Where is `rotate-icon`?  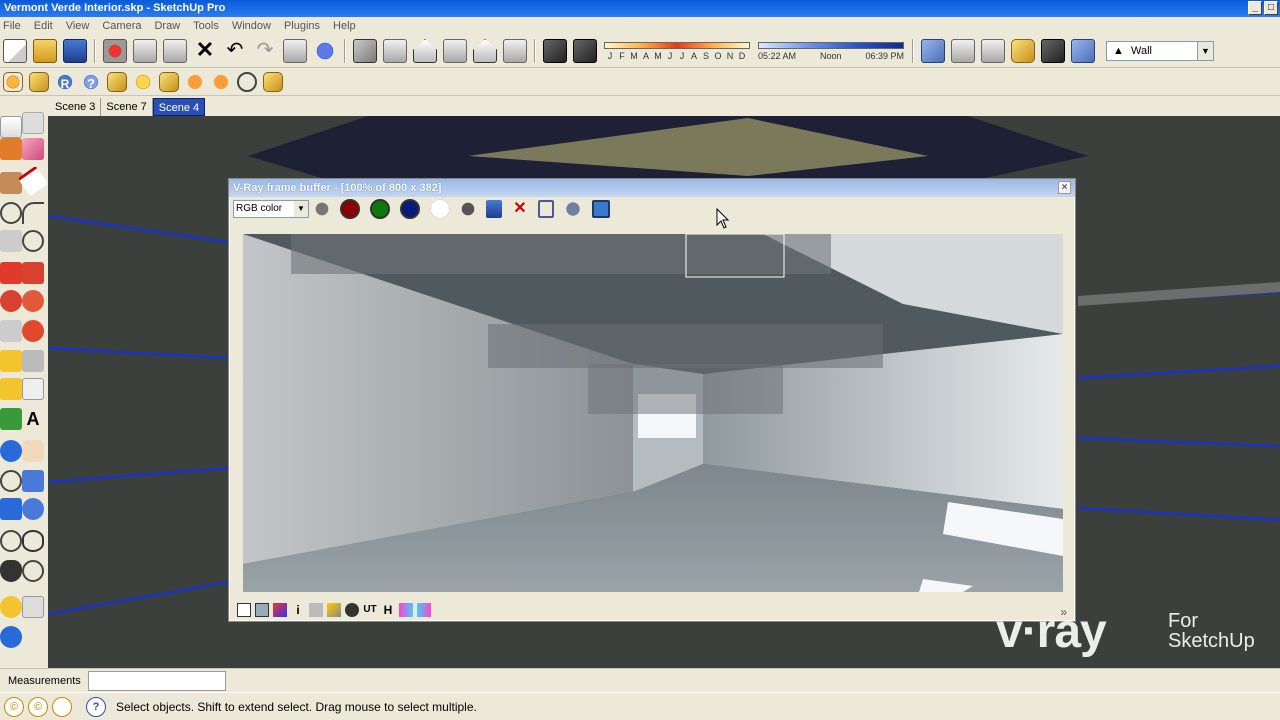
rotate-icon is located at coordinates (11, 301).